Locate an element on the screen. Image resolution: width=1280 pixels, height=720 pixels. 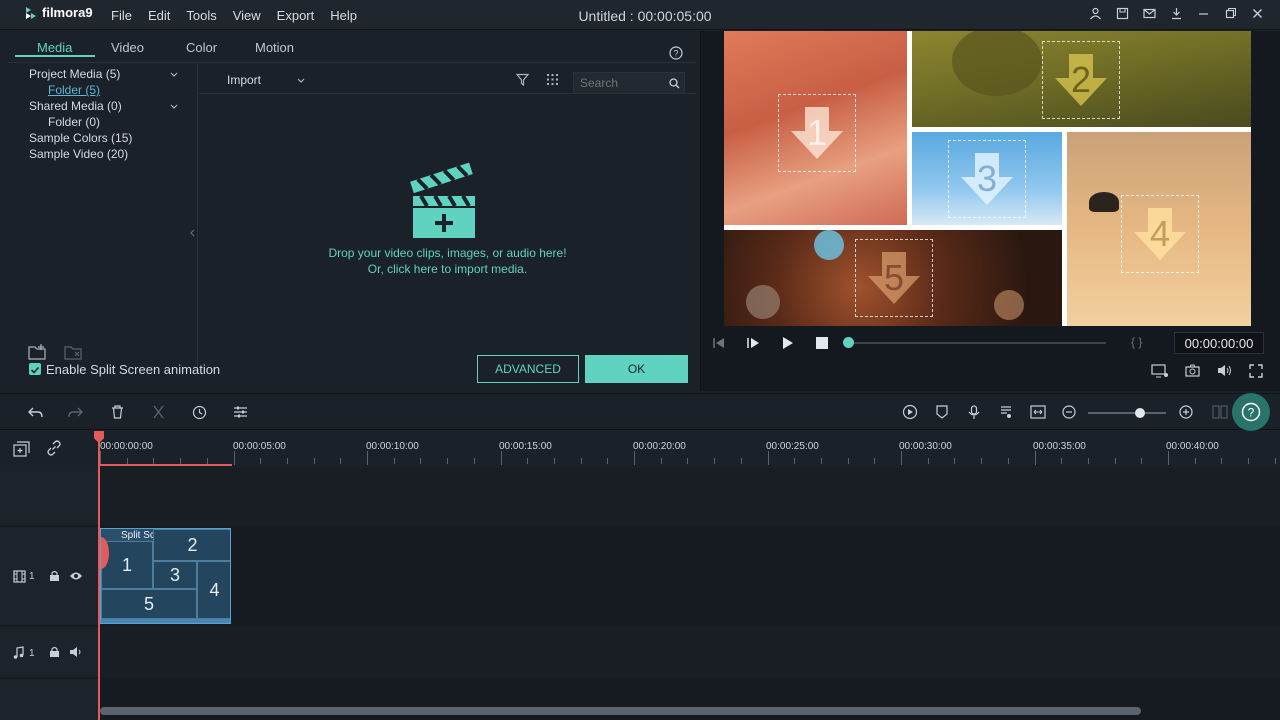
adjust-icon is located at coordinates (240, 412).